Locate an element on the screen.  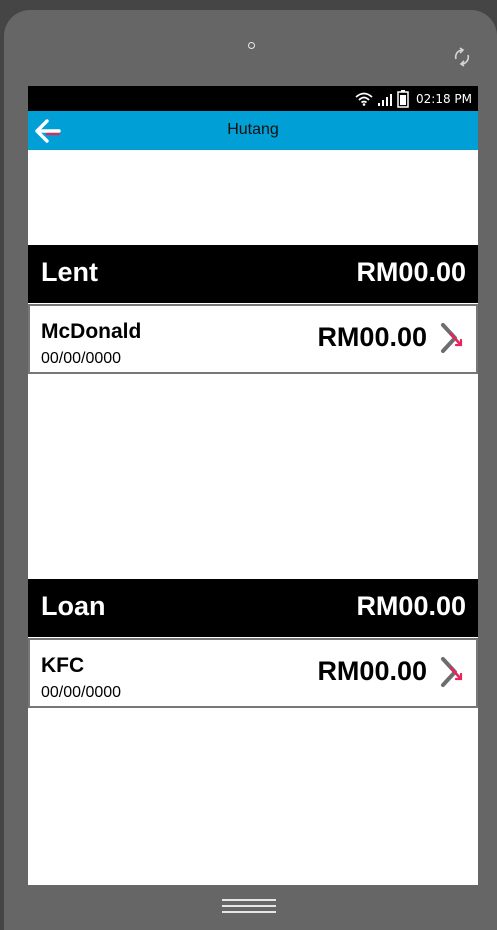
status-time: 02:18 PM is located at coordinates (444, 99).